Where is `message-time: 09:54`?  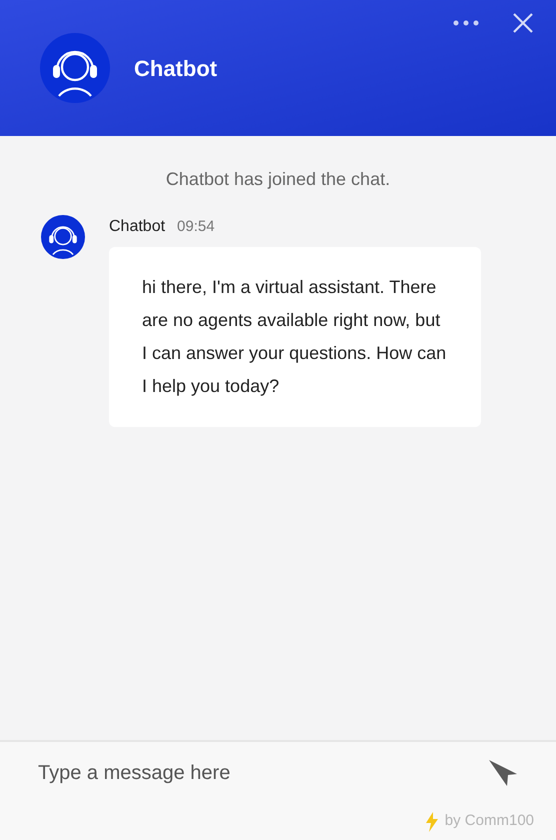
message-time: 09:54 is located at coordinates (196, 227).